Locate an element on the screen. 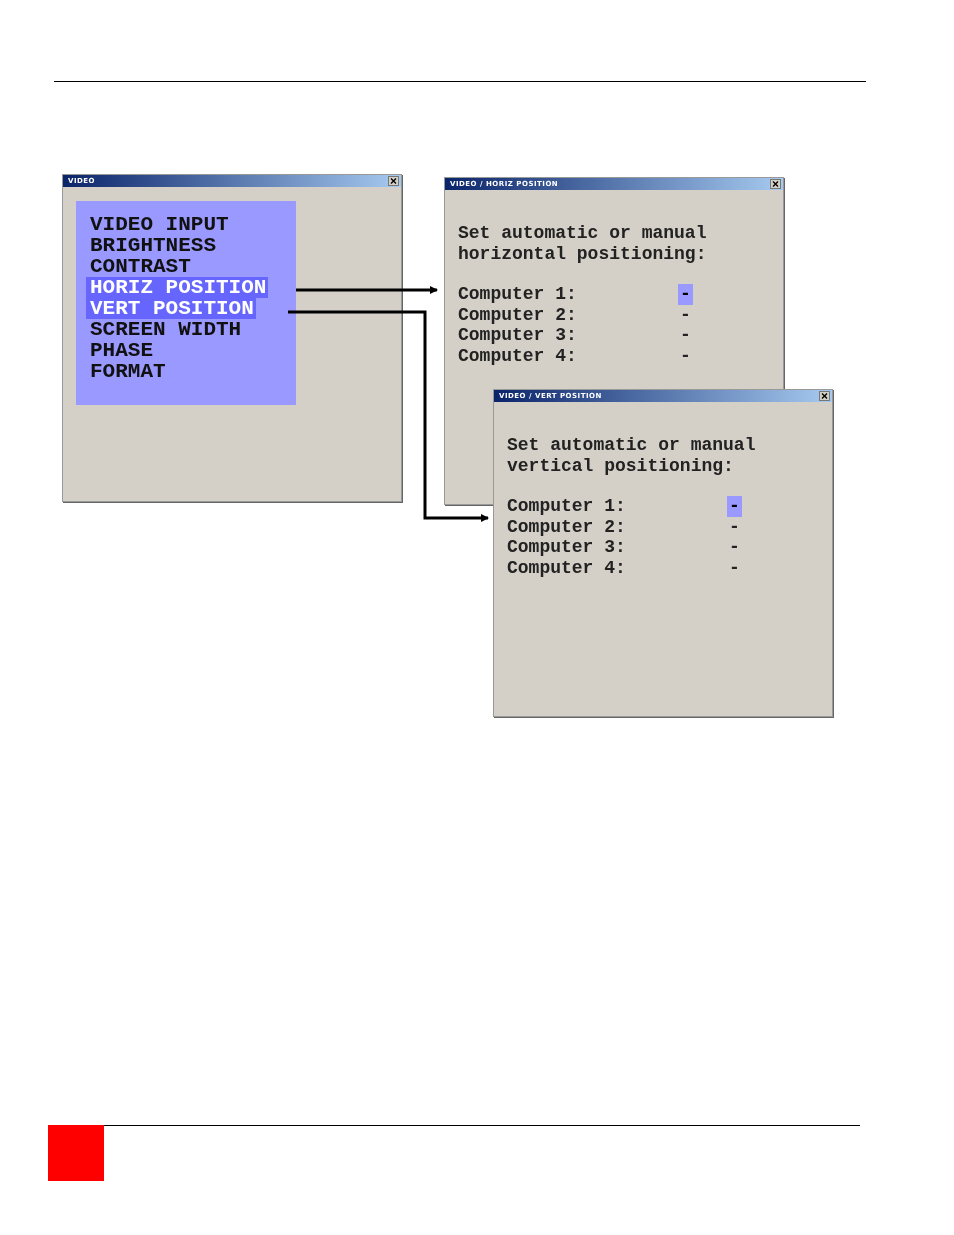  menu-item: FORMAT is located at coordinates (122, 371).